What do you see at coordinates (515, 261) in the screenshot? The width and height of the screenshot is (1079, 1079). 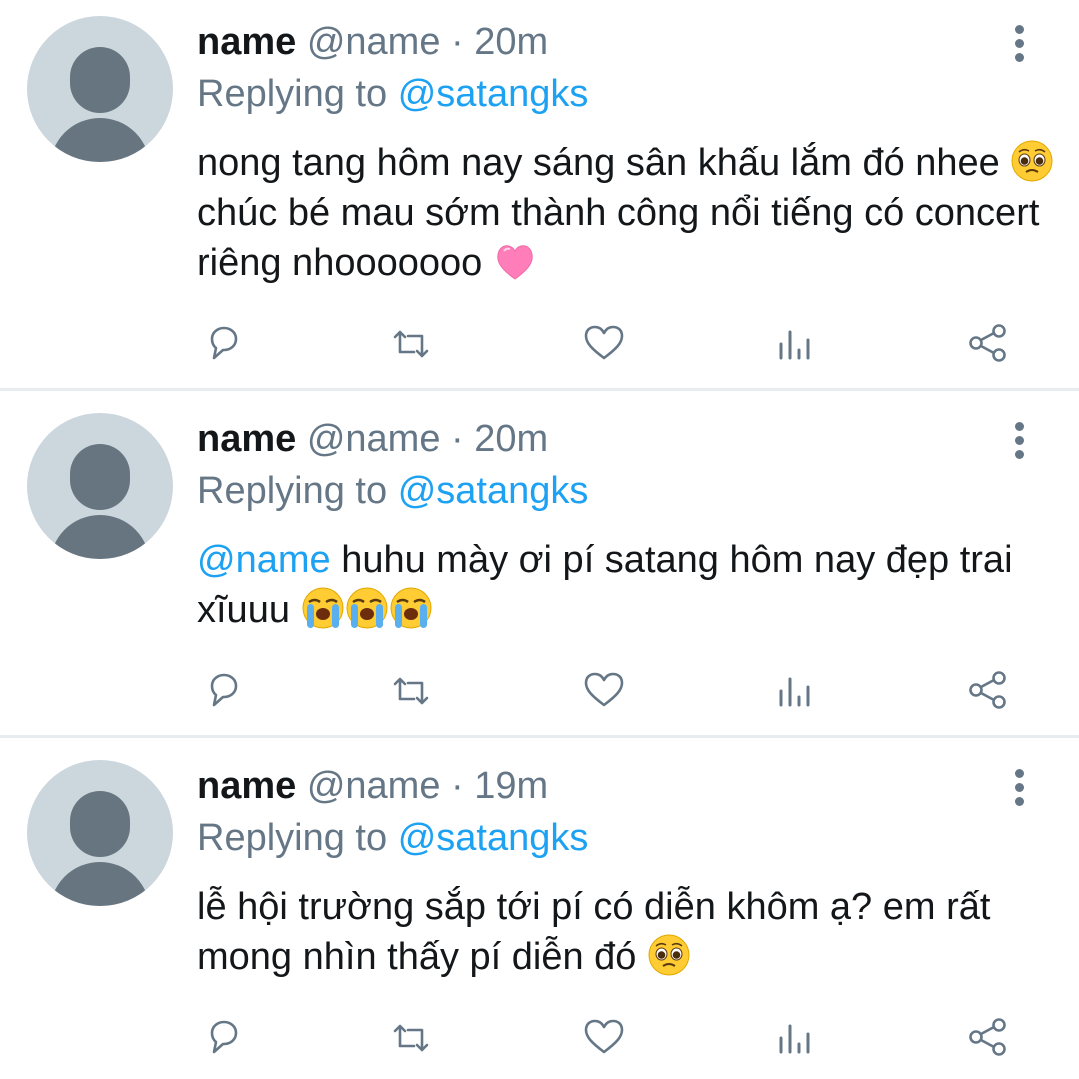 I see `pink-heart-emoji` at bounding box center [515, 261].